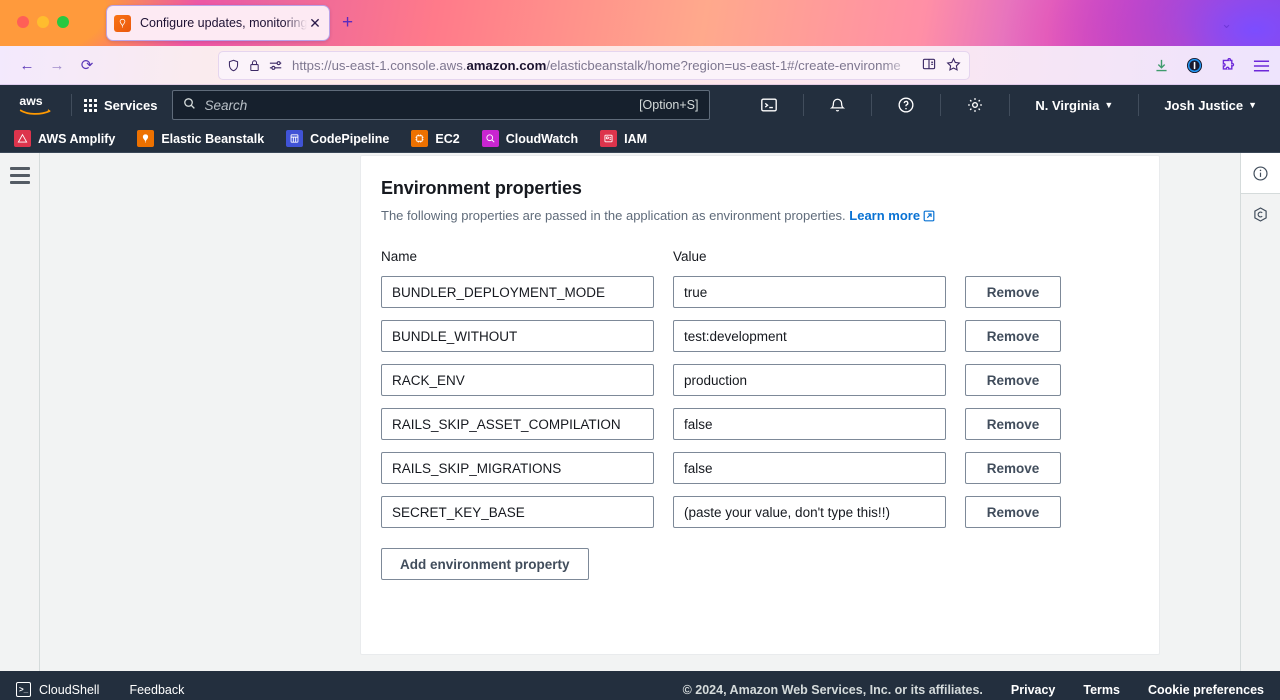  I want to click on permissions-icon, so click(276, 65).